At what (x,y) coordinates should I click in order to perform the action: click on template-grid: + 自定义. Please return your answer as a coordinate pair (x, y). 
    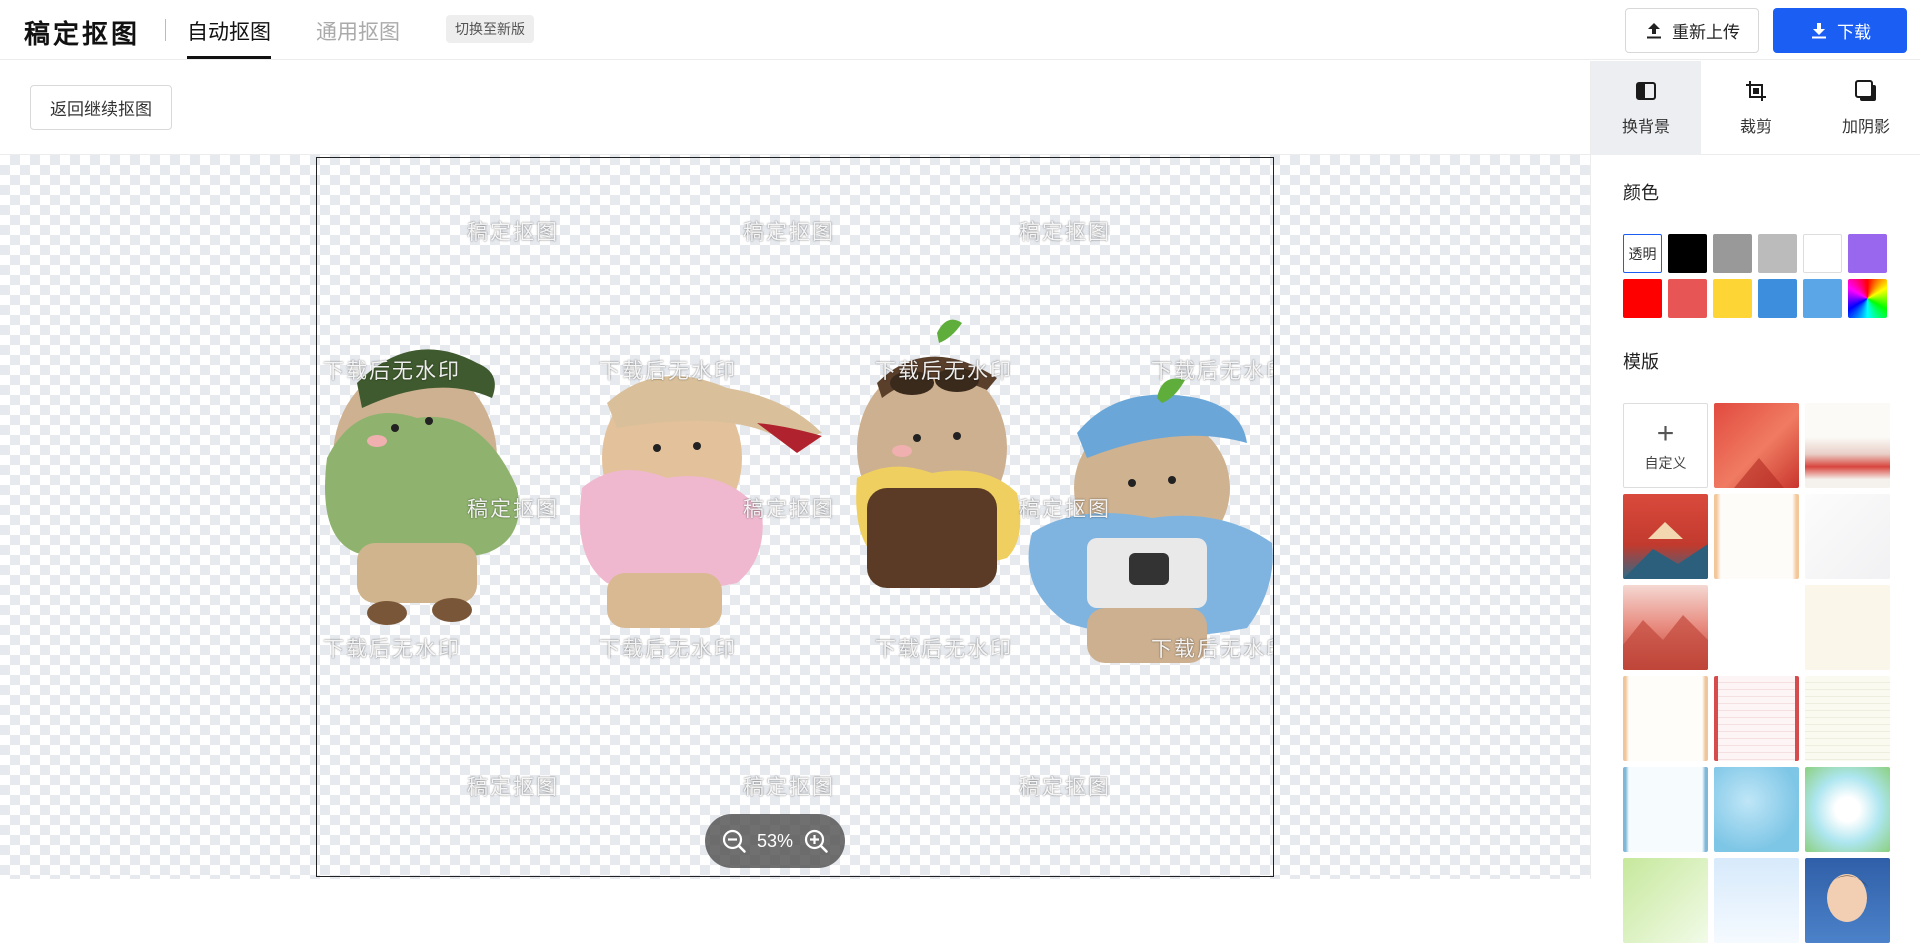
    Looking at the image, I should click on (1758, 673).